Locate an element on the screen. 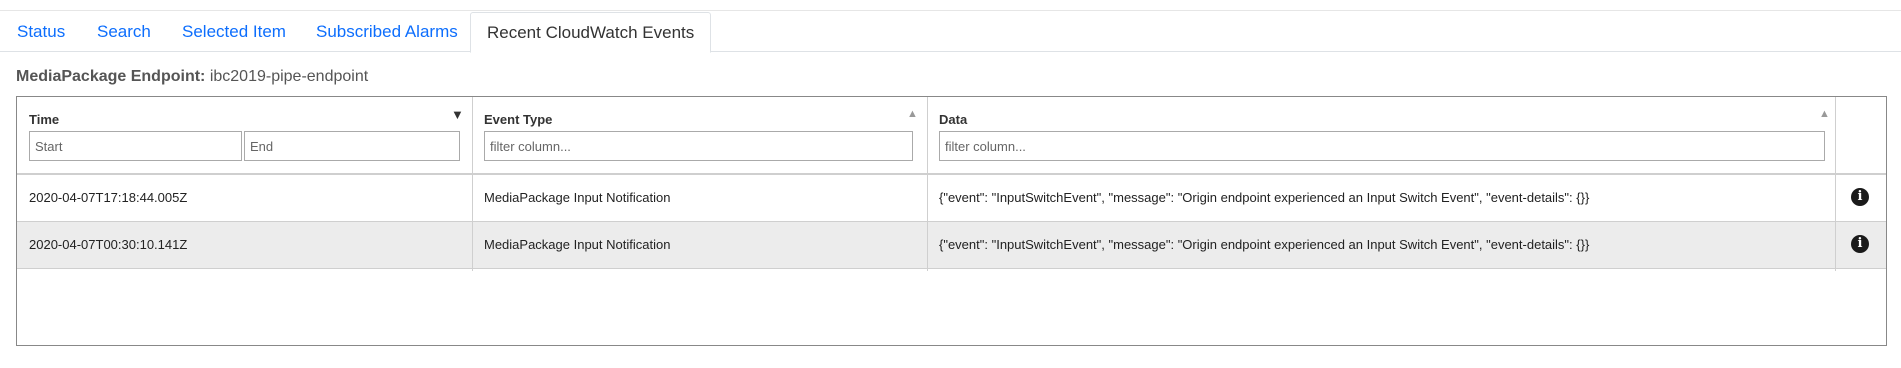 The image size is (1901, 368). column-header-data: Data is located at coordinates (953, 119).